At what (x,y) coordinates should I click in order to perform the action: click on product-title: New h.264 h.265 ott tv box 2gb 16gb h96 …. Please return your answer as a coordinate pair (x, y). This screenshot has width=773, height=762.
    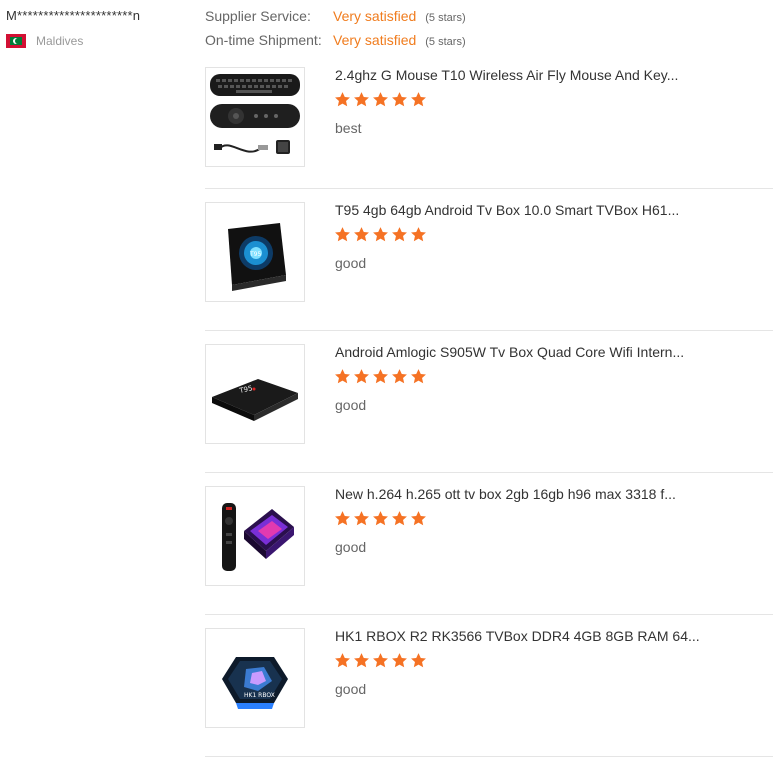
    Looking at the image, I should click on (505, 494).